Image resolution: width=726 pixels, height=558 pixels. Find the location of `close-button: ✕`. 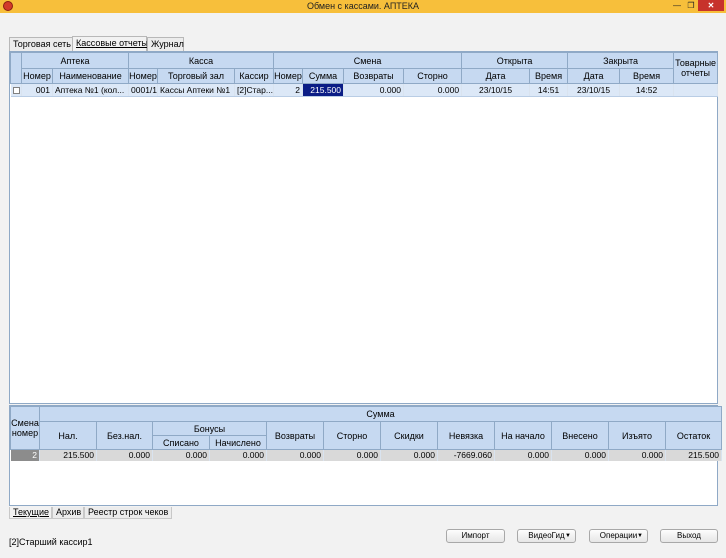

close-button: ✕ is located at coordinates (711, 5).